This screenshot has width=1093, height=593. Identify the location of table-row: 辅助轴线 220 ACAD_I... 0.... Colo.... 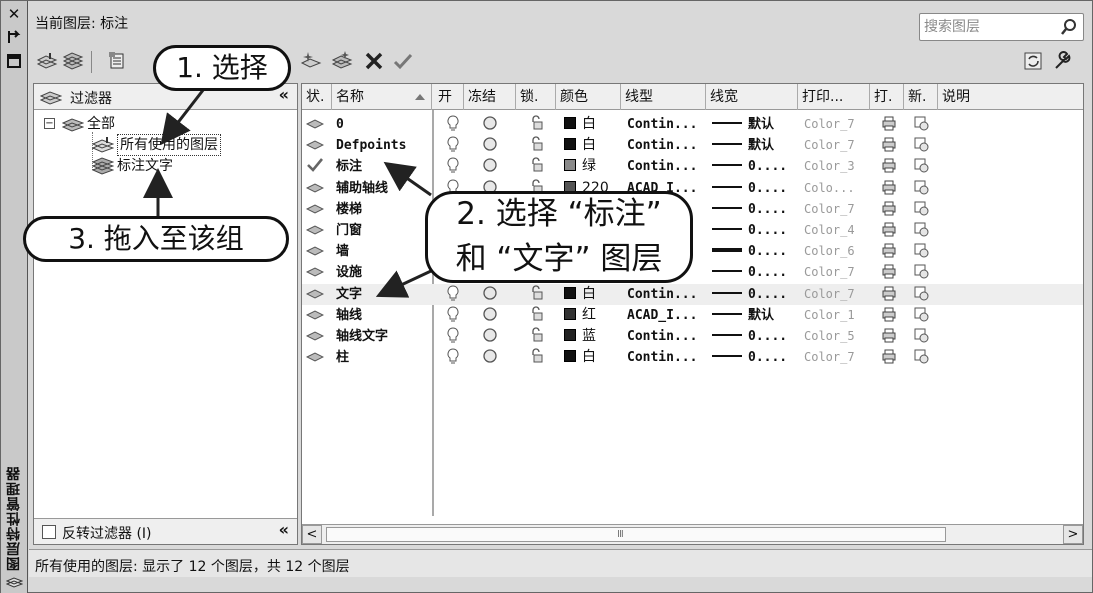
(692, 188).